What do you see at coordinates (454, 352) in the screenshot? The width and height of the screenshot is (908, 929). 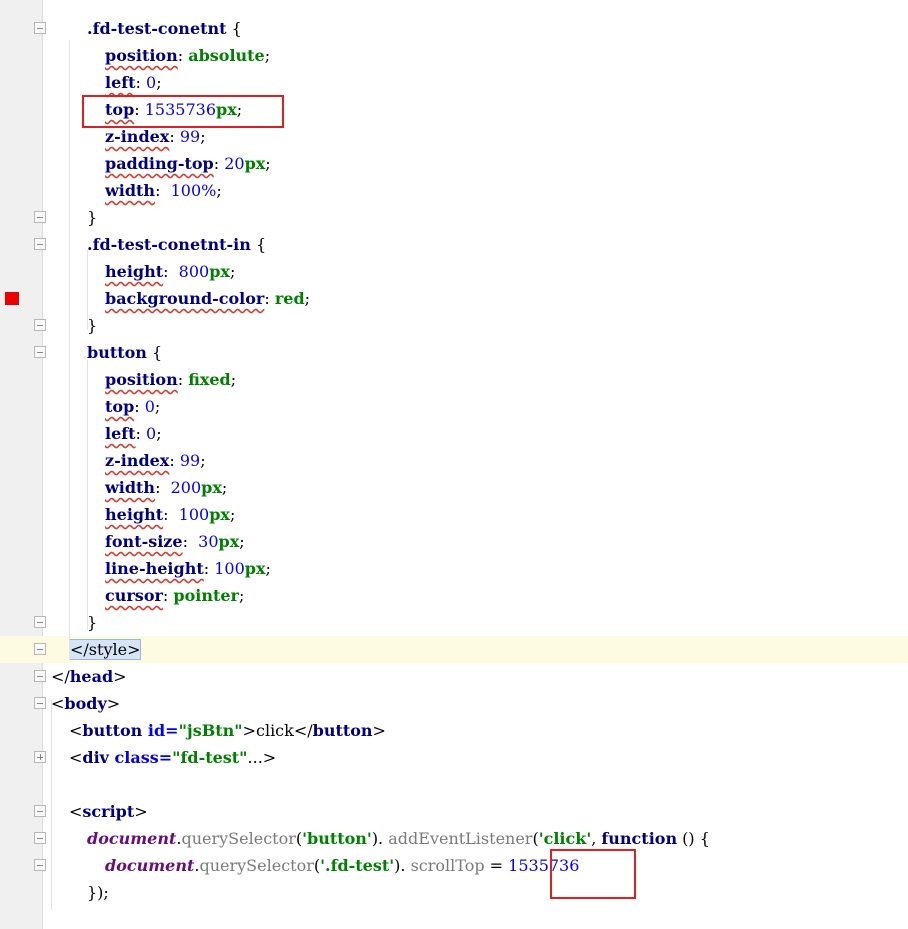 I see `code-line: button {` at bounding box center [454, 352].